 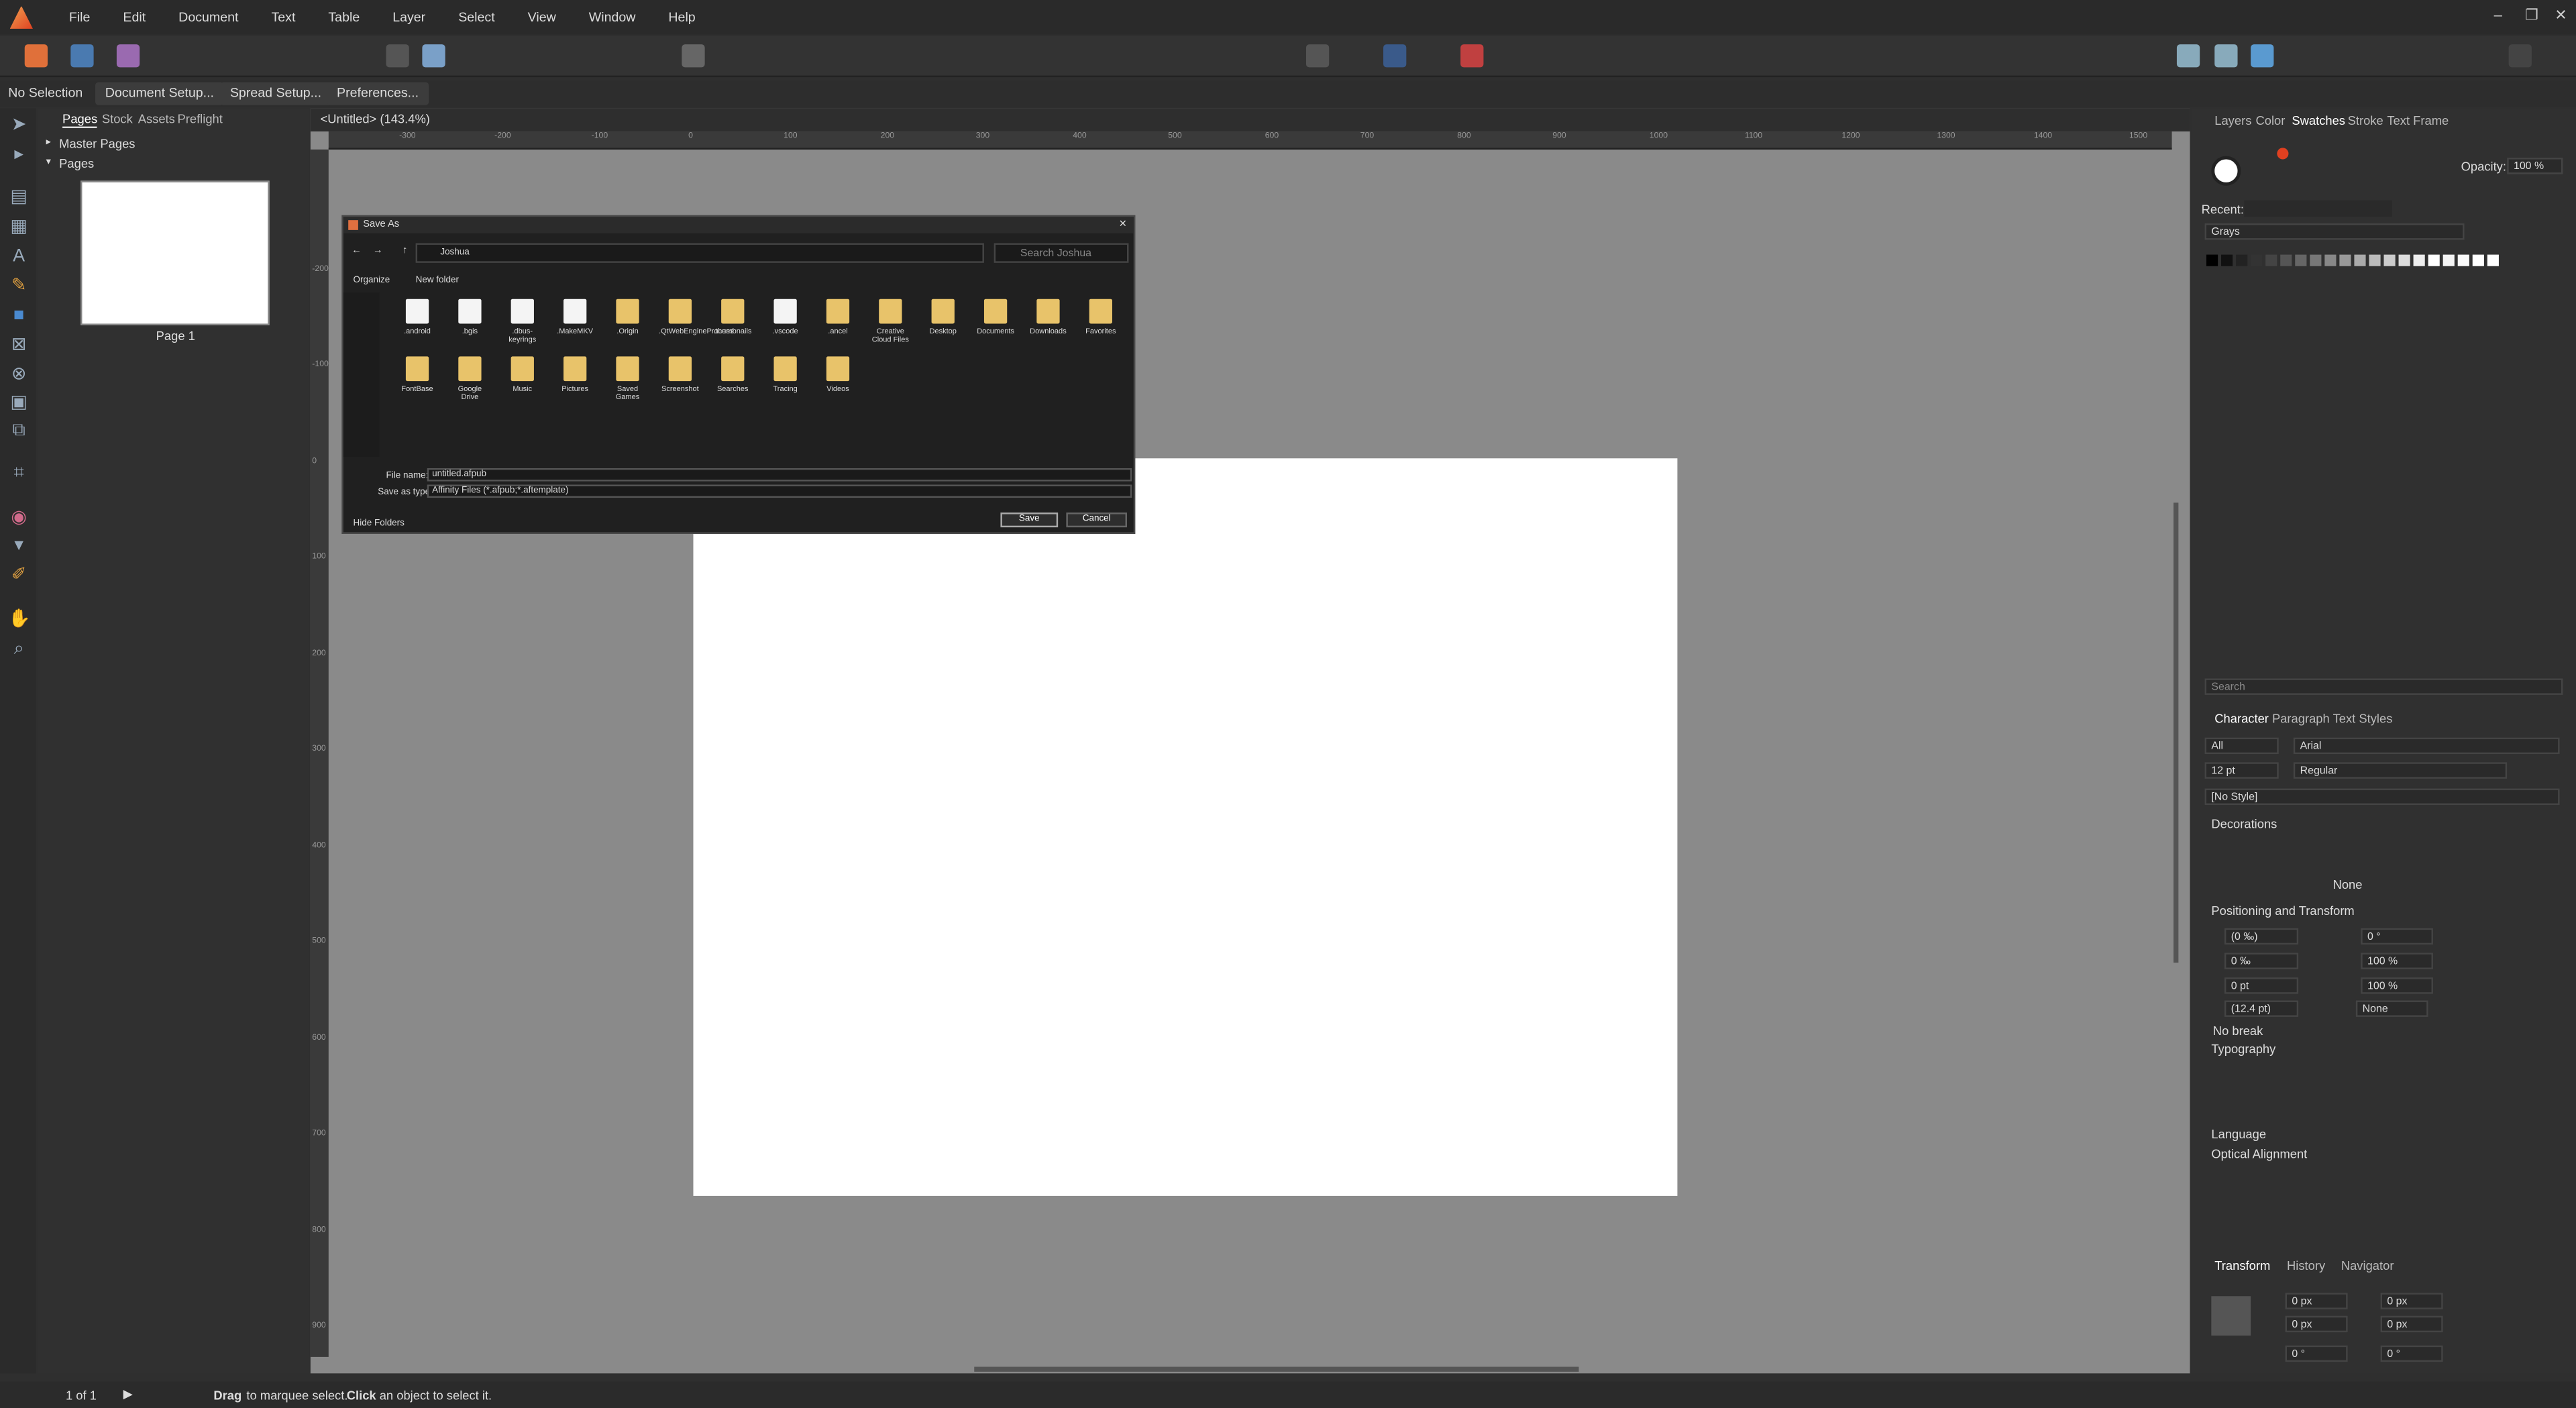 What do you see at coordinates (2241, 746) in the screenshot?
I see `scope-select: All` at bounding box center [2241, 746].